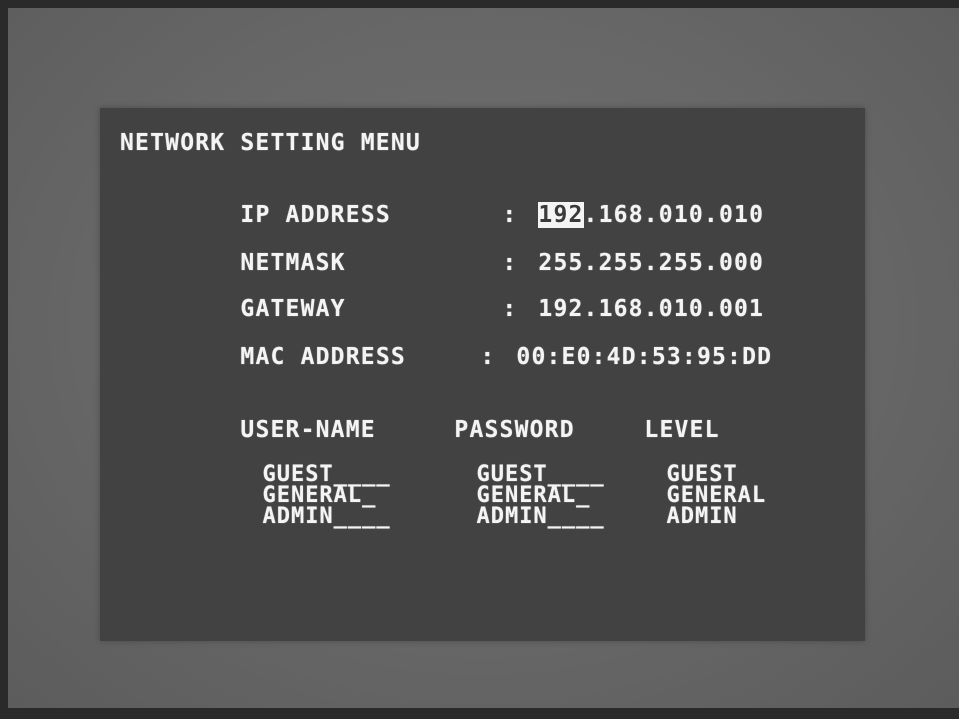 The width and height of the screenshot is (959, 719). Describe the element at coordinates (702, 516) in the screenshot. I see `level-cell: ADMIN` at that location.